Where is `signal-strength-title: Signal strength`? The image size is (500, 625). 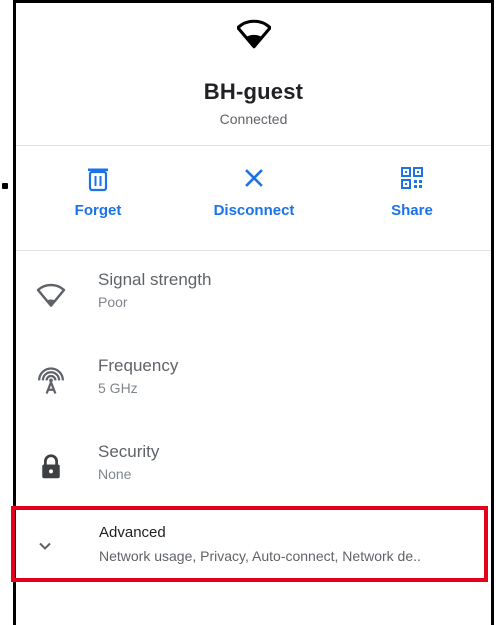 signal-strength-title: Signal strength is located at coordinates (155, 279).